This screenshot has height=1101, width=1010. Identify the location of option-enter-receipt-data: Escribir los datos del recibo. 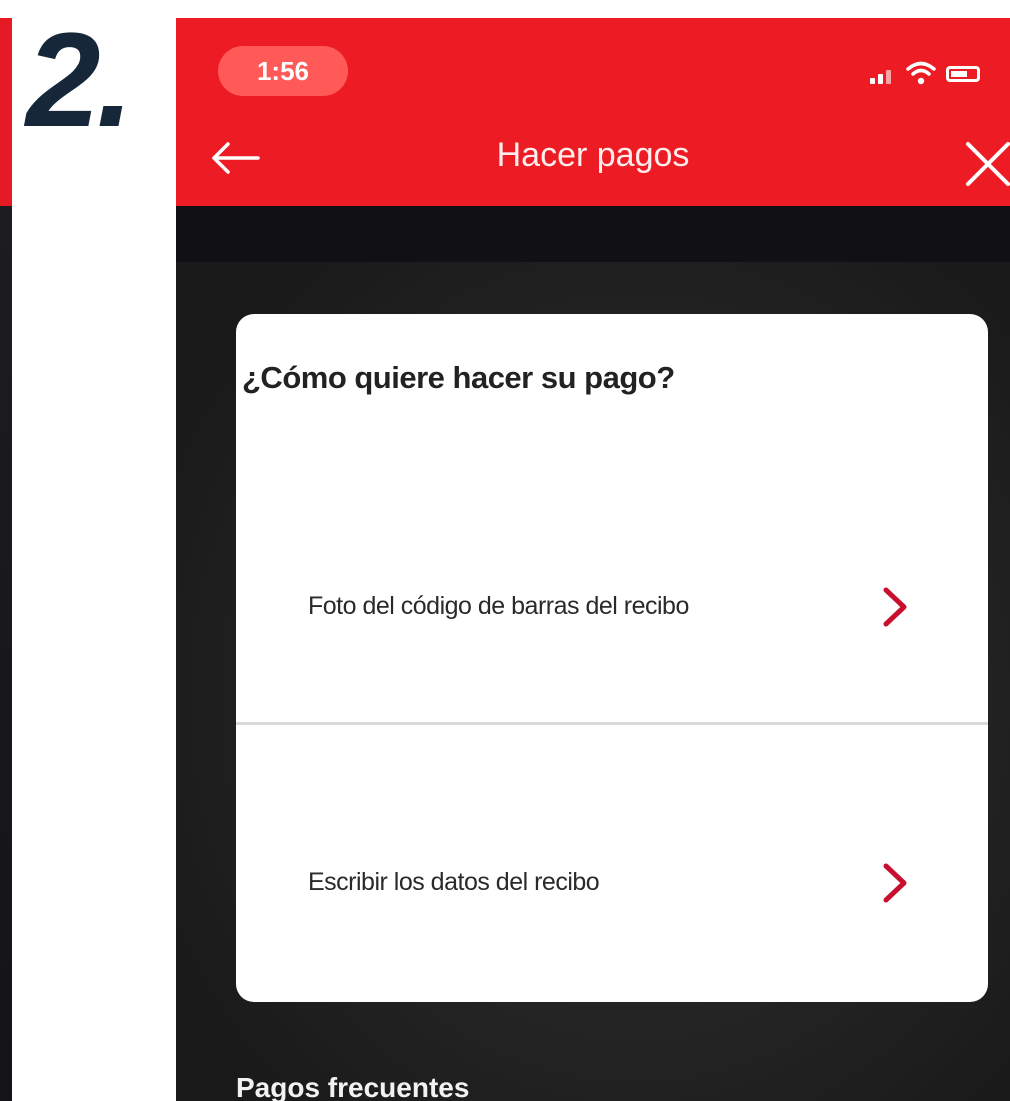
(612, 883).